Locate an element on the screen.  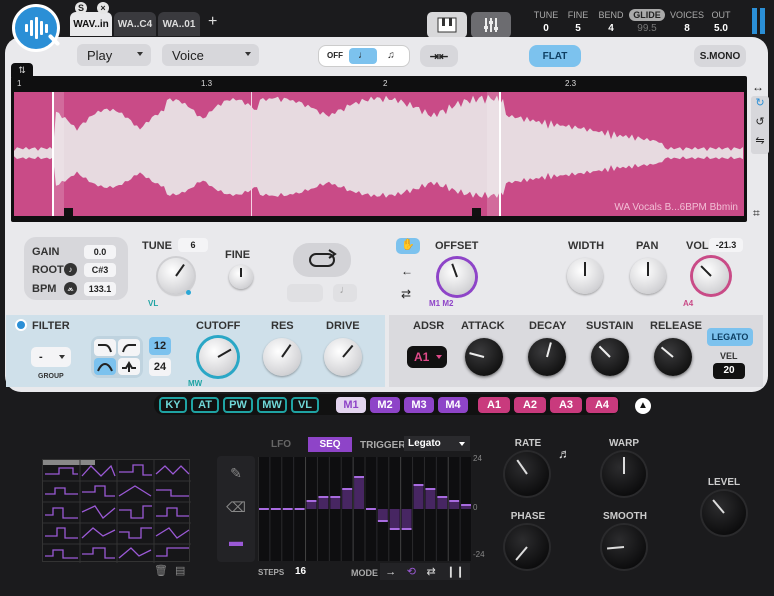
mode-loop-icon: ⟲ is located at coordinates (411, 571).